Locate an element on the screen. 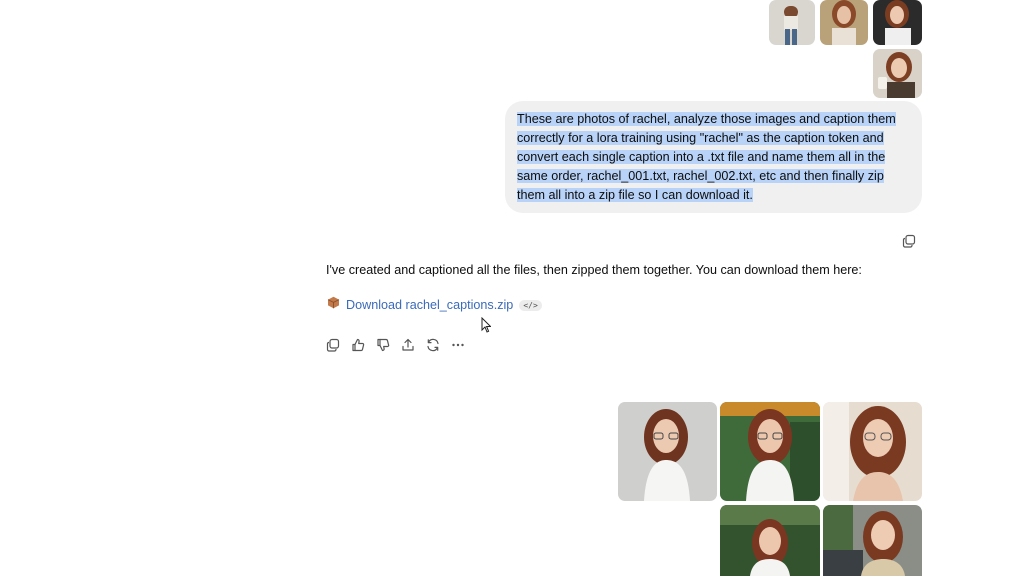 The image size is (1024, 576). regenerate-icon is located at coordinates (433, 345).